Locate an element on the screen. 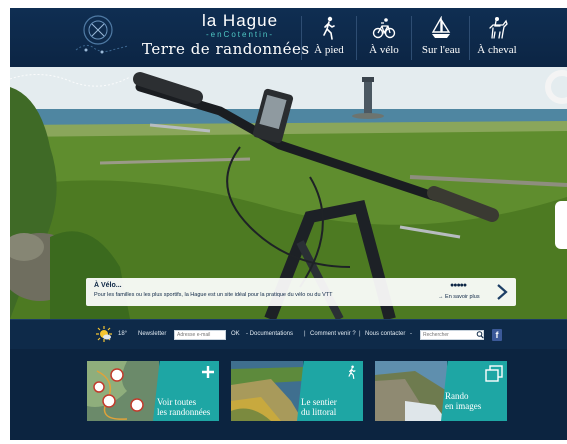 This screenshot has height=444, width=567. bicycle-icon is located at coordinates (384, 28).